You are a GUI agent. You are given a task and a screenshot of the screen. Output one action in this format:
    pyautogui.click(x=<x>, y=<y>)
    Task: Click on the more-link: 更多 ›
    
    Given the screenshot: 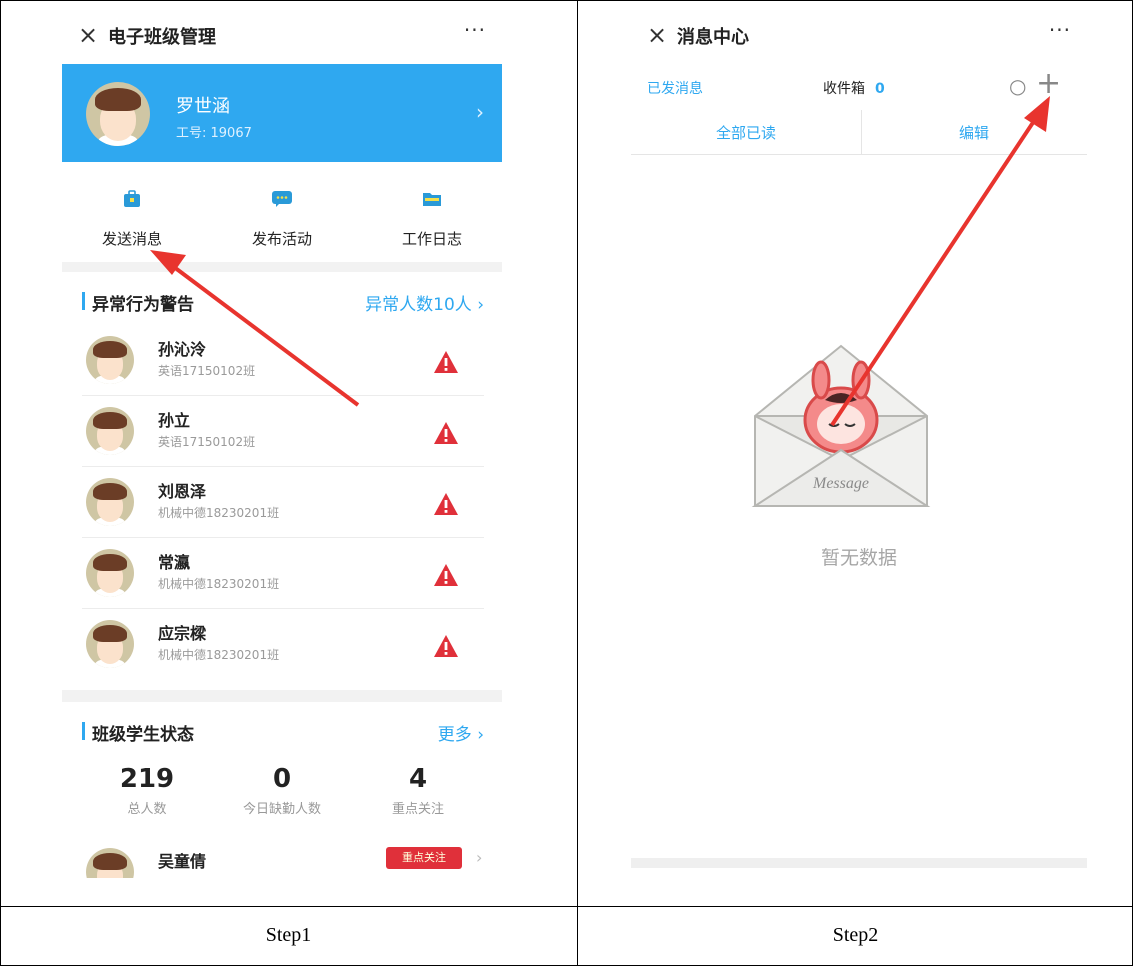 What is the action you would take?
    pyautogui.click(x=461, y=732)
    